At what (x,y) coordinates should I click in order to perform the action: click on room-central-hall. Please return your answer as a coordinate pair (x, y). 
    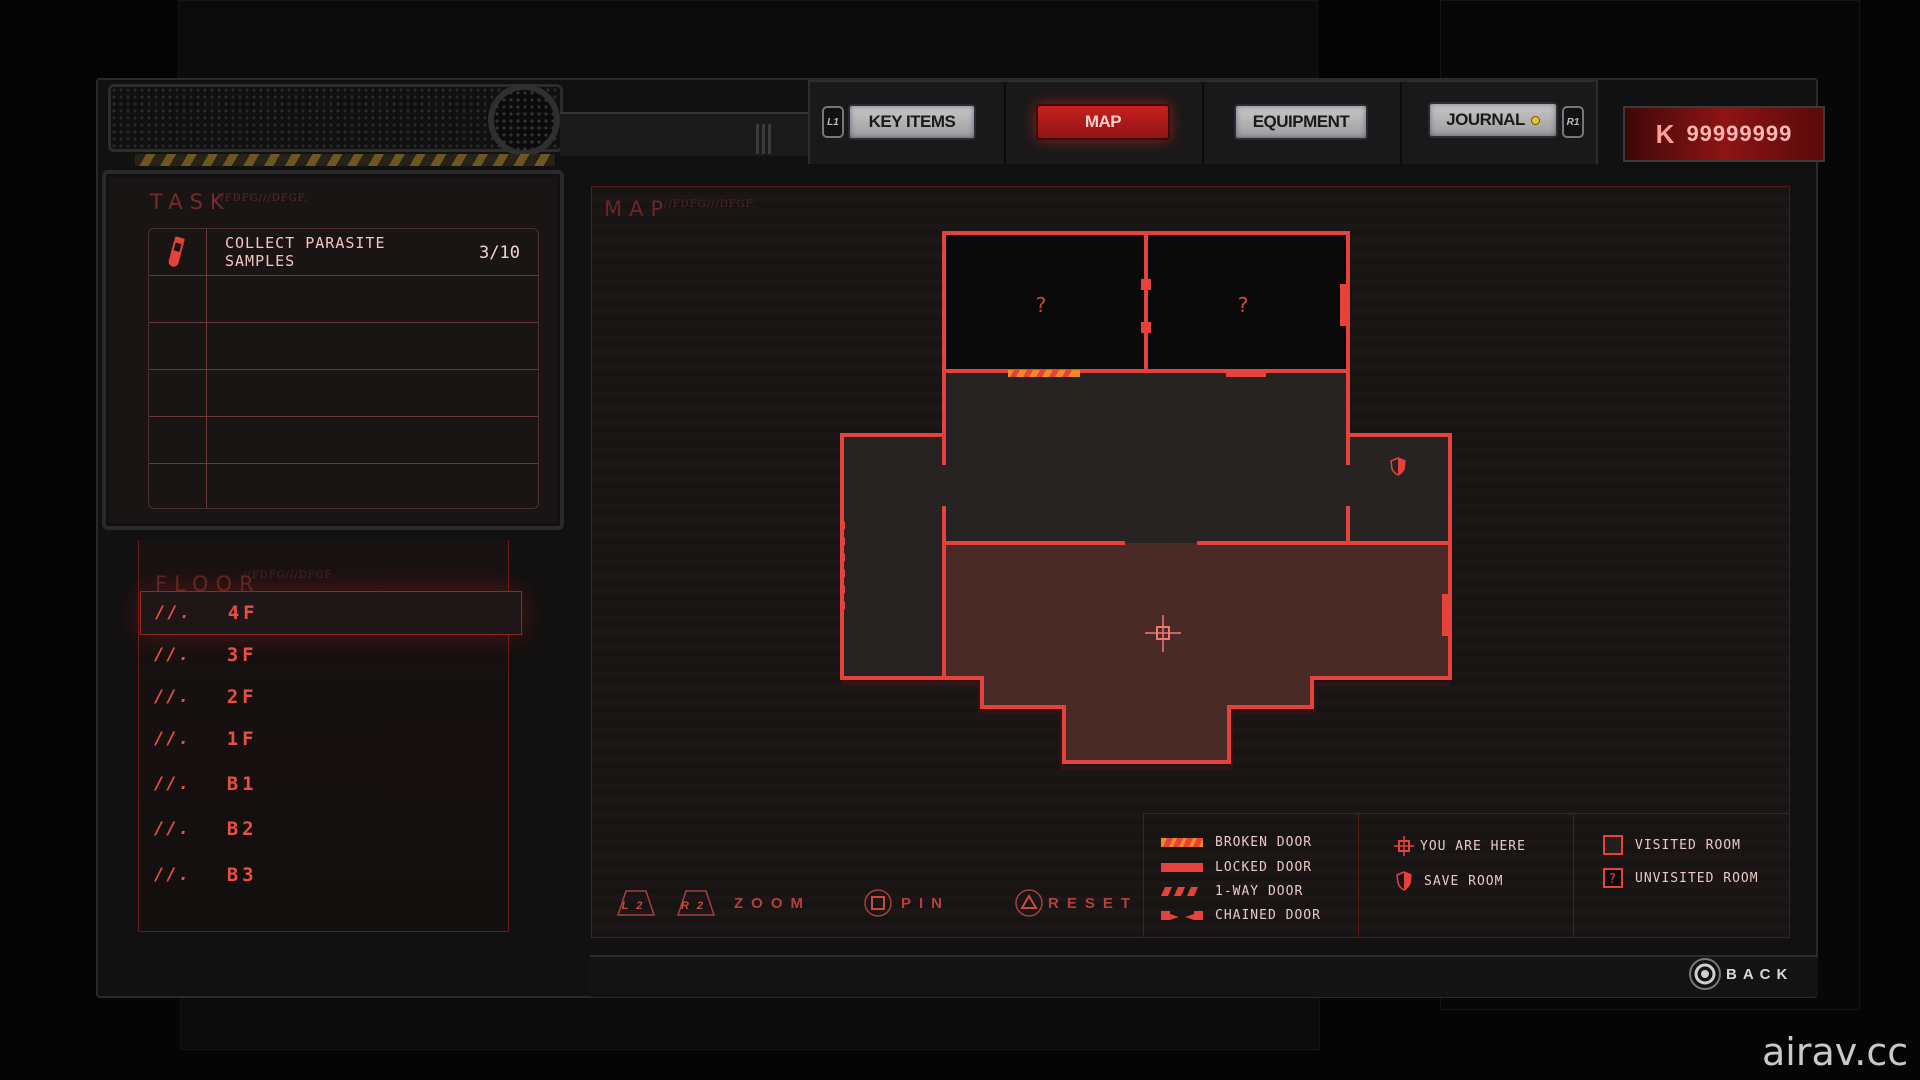
    Looking at the image, I should click on (1146, 457).